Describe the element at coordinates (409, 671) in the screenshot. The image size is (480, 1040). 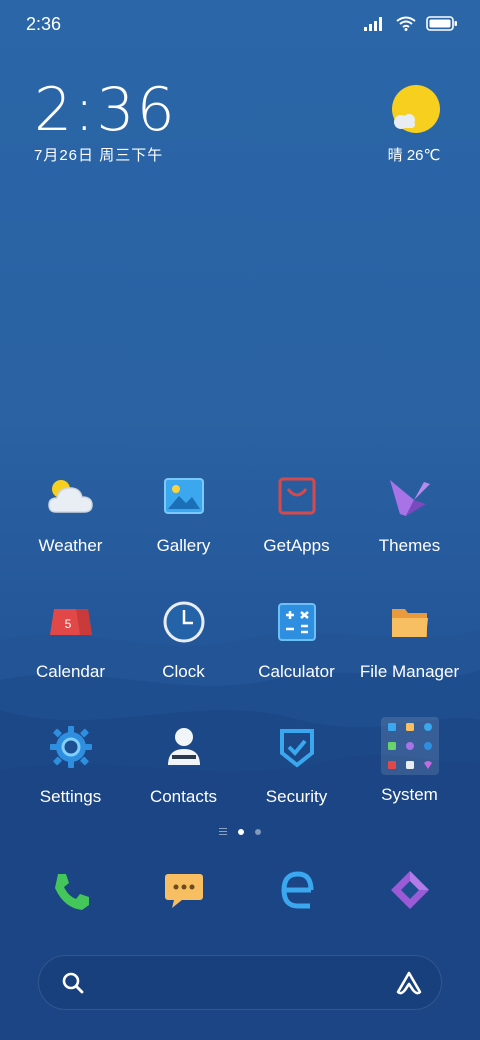
I see `app-label: File Manager` at that location.